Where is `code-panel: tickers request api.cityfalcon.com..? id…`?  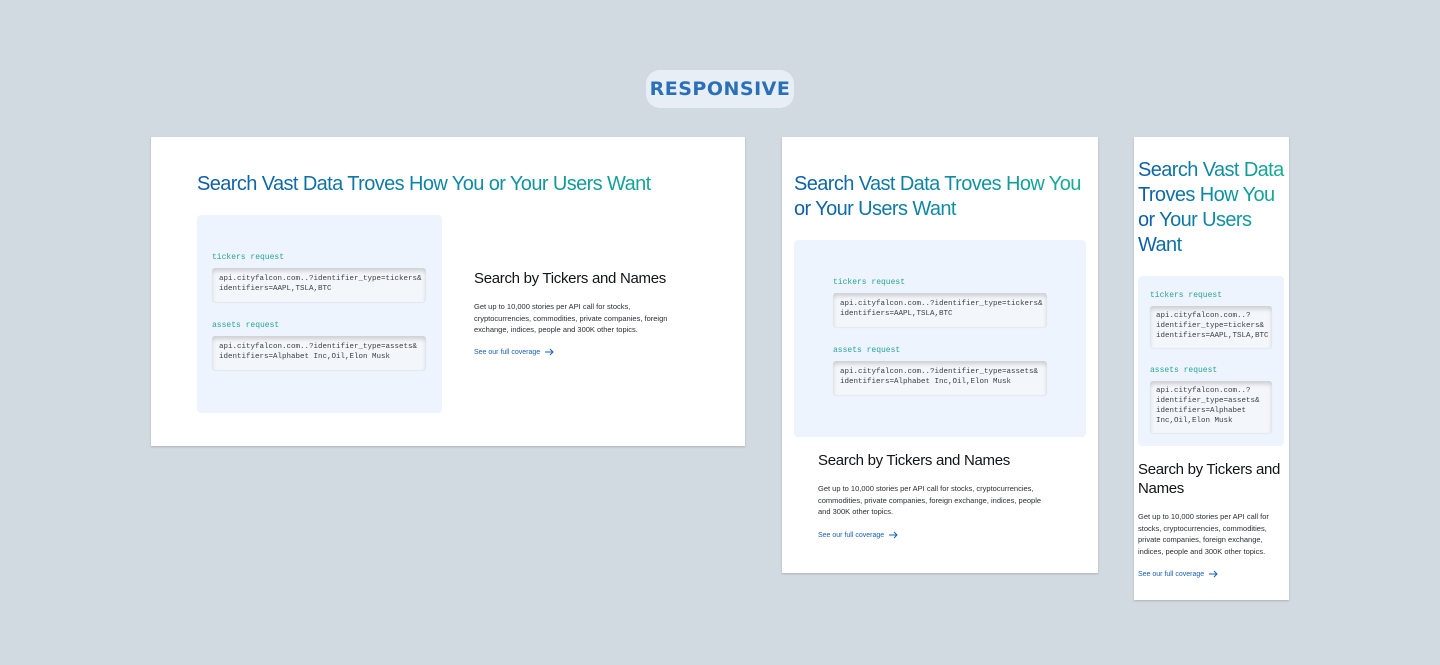
code-panel: tickers request api.cityfalcon.com..? id… is located at coordinates (1211, 361).